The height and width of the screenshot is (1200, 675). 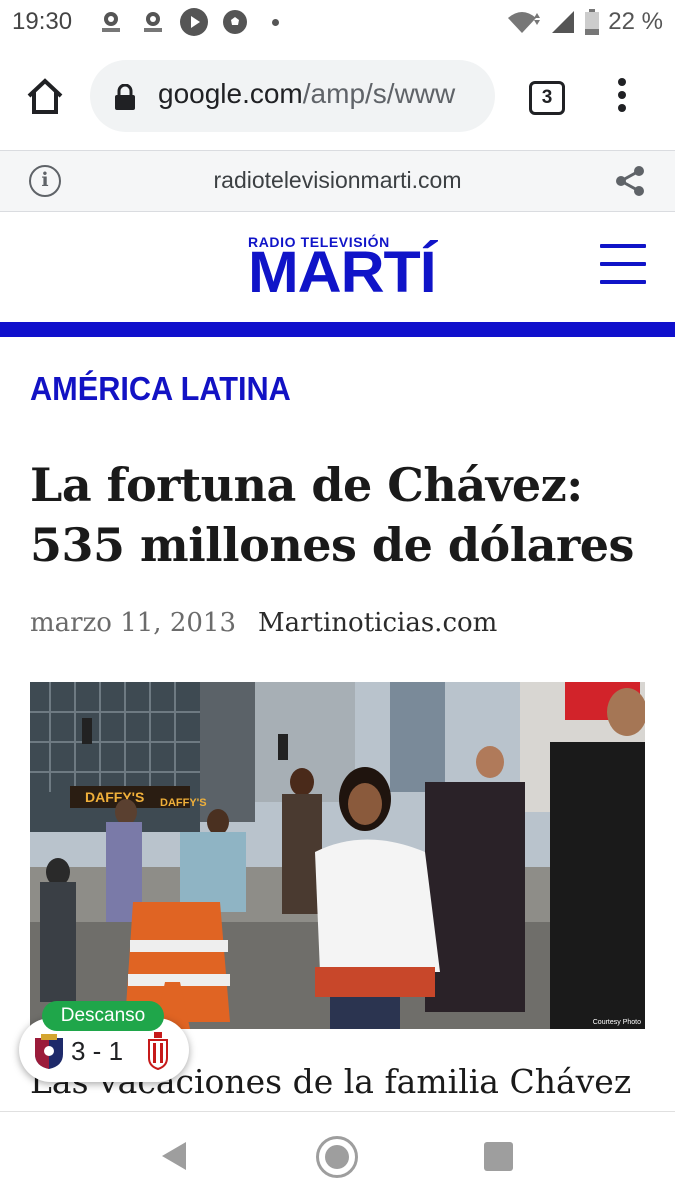 I want to click on logo-main-text: MARTÍ, so click(x=342, y=272).